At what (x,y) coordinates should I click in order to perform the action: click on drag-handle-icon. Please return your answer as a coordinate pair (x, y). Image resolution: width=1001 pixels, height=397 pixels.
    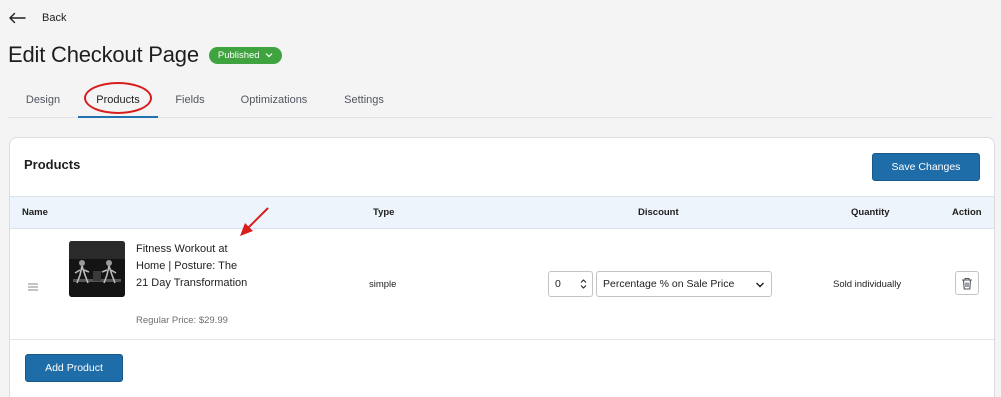
    Looking at the image, I should click on (33, 285).